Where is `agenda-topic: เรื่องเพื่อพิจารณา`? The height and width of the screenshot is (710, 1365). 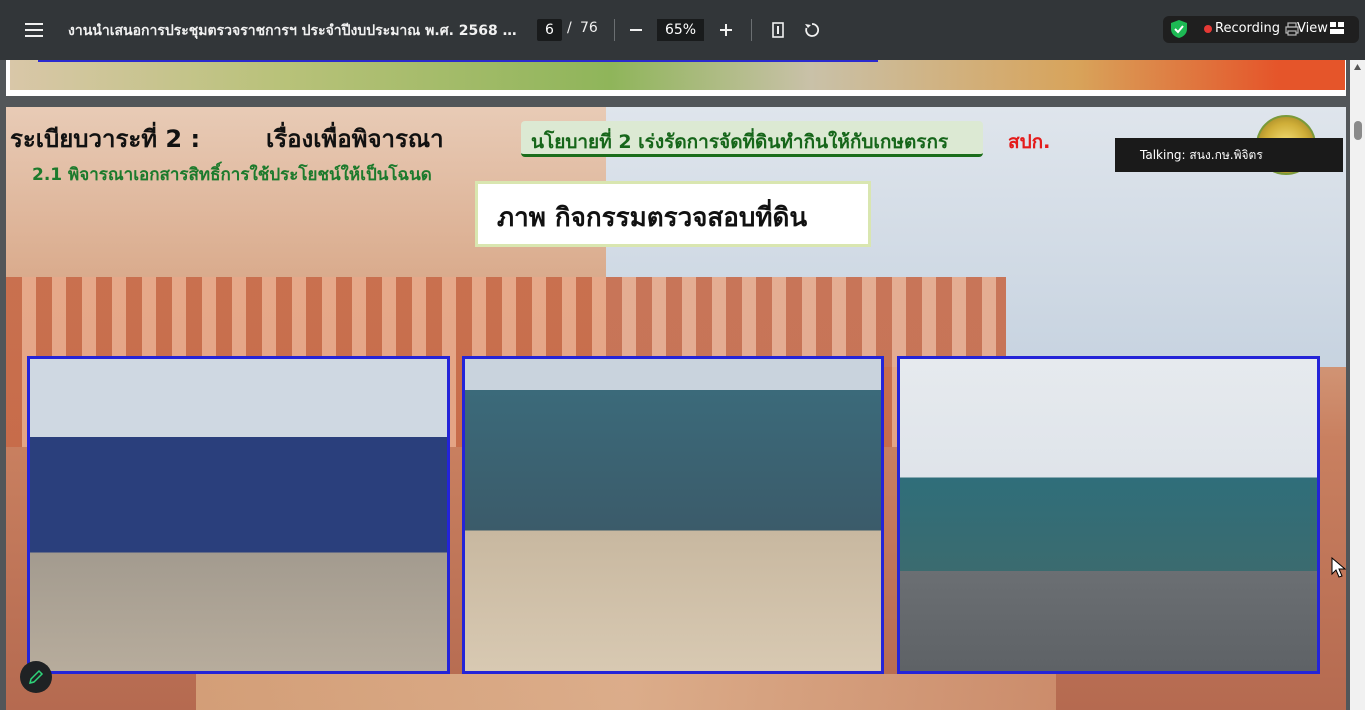 agenda-topic: เรื่องเพื่อพิจารณา is located at coordinates (355, 139).